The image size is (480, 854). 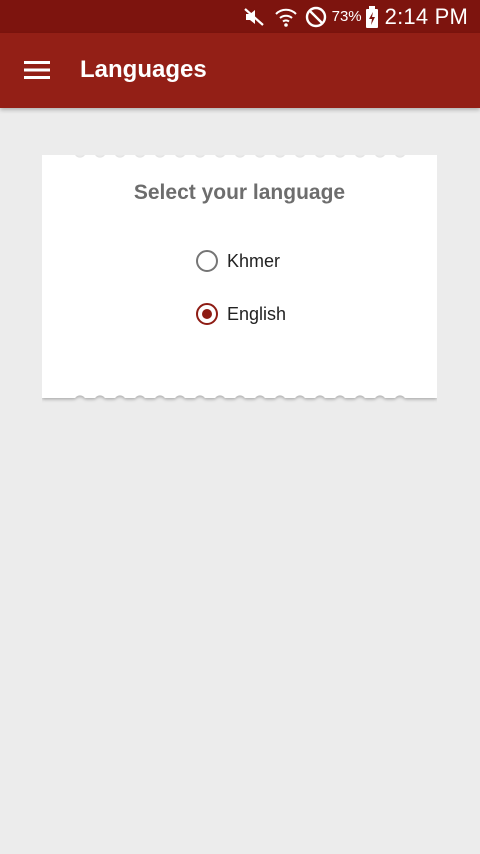 What do you see at coordinates (240, 70) in the screenshot?
I see `app-bar: Languages` at bounding box center [240, 70].